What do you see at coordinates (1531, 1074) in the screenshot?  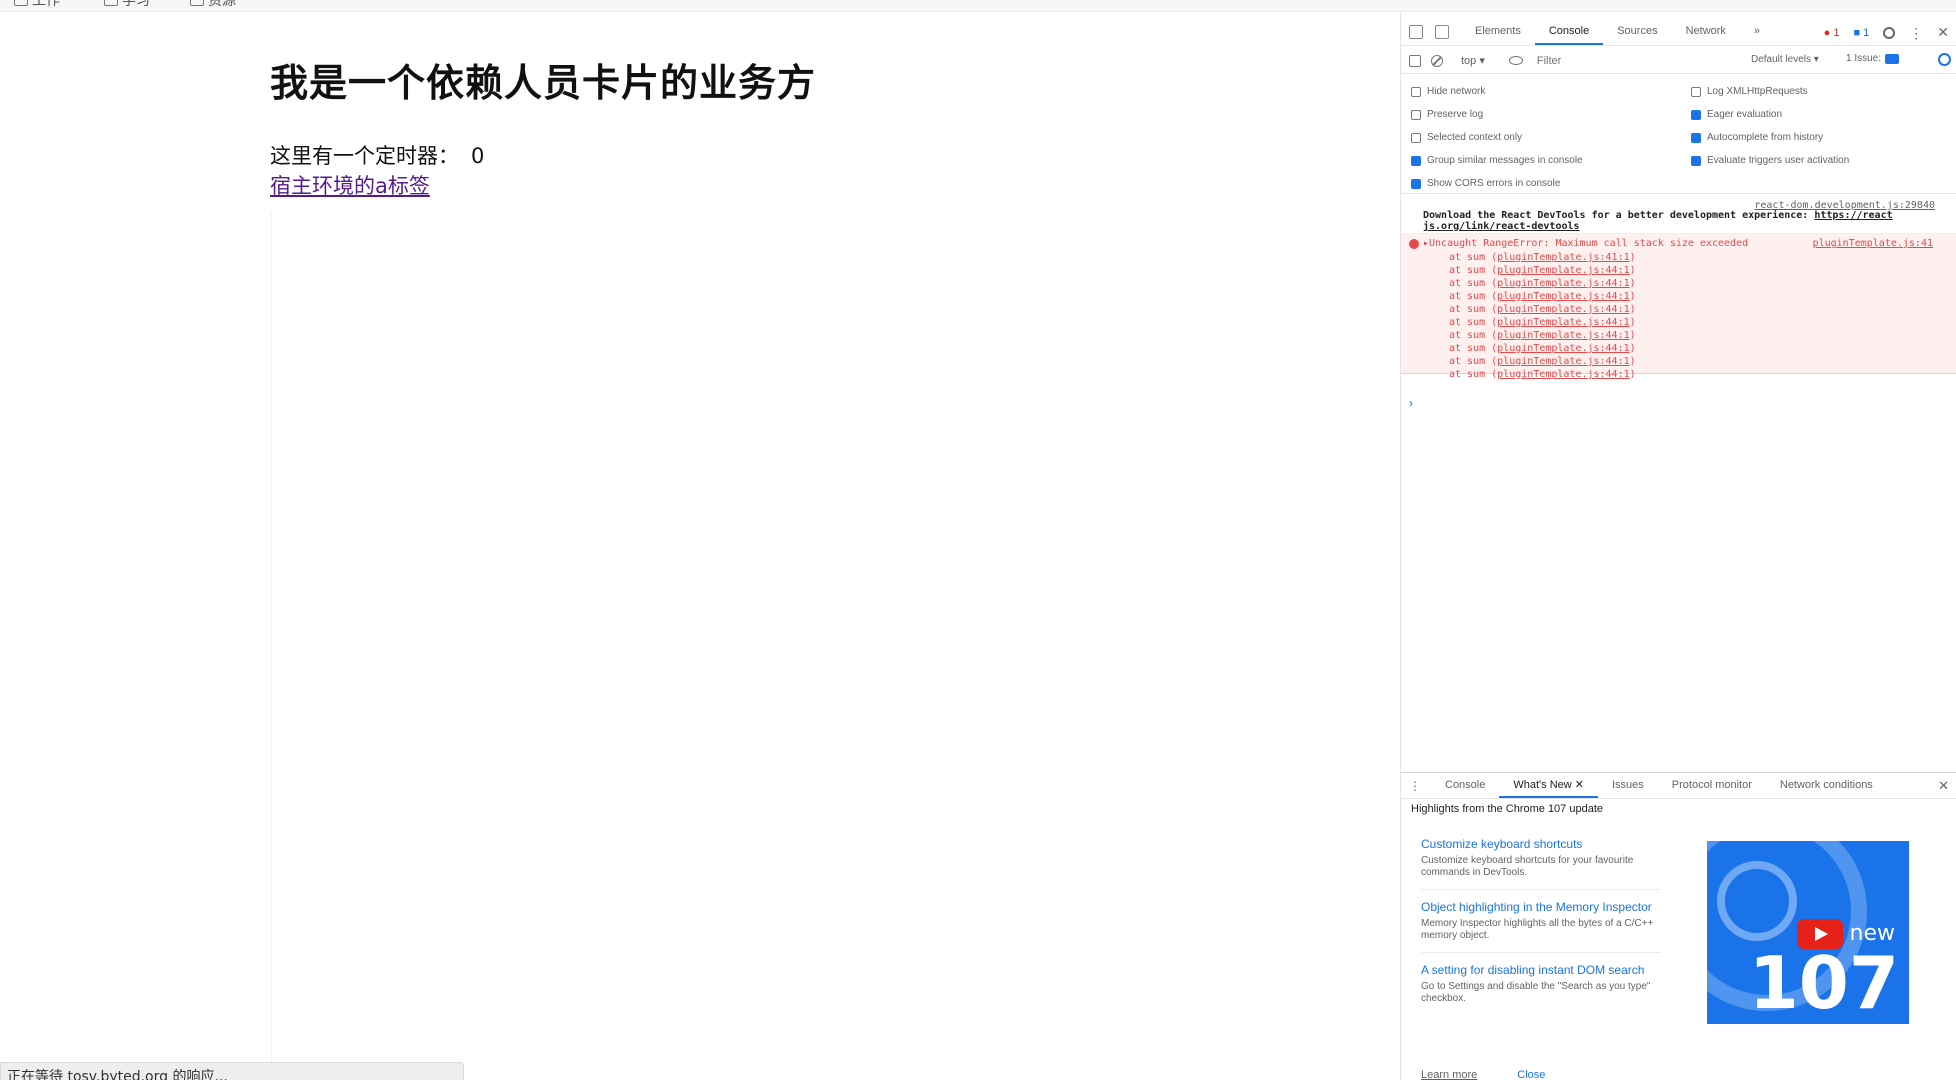 I see `close-button: Close` at bounding box center [1531, 1074].